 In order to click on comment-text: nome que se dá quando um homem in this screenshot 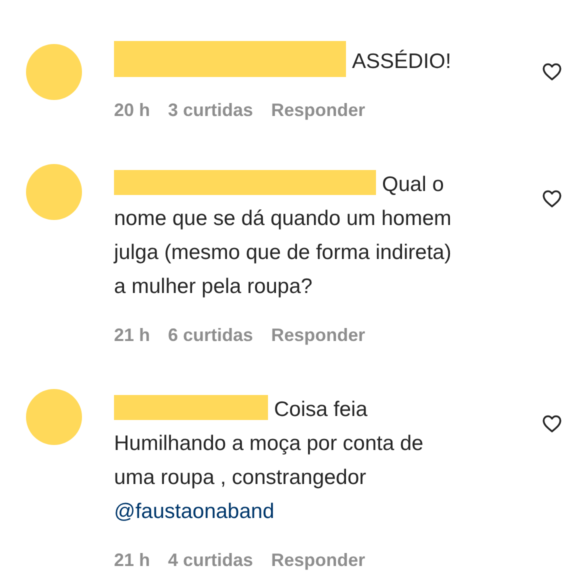, I will do `click(283, 218)`.